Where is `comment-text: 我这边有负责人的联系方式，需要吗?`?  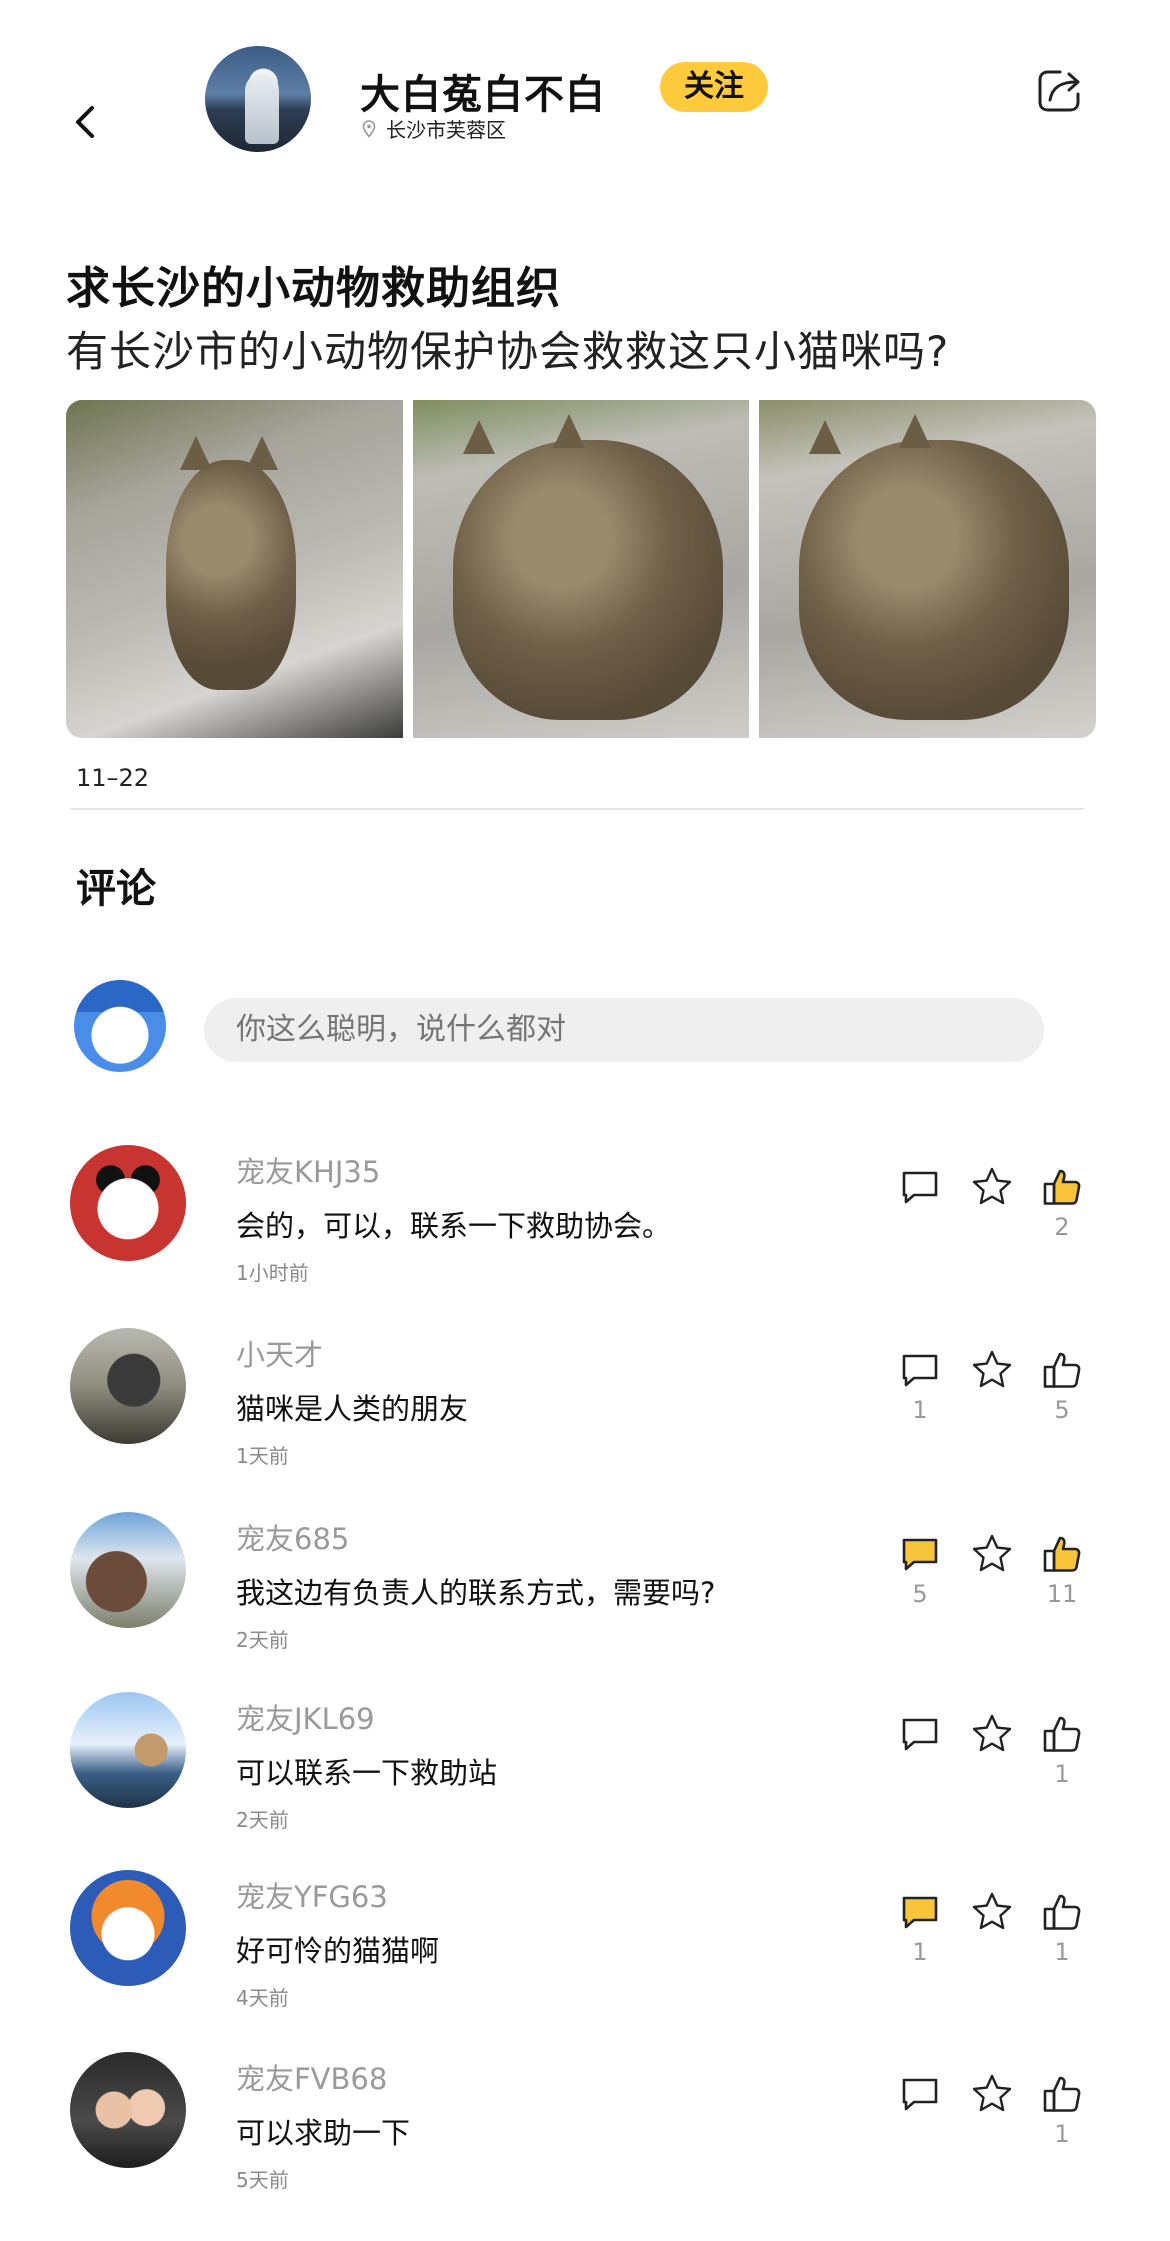
comment-text: 我这边有负责人的联系方式，需要吗? is located at coordinates (476, 1593).